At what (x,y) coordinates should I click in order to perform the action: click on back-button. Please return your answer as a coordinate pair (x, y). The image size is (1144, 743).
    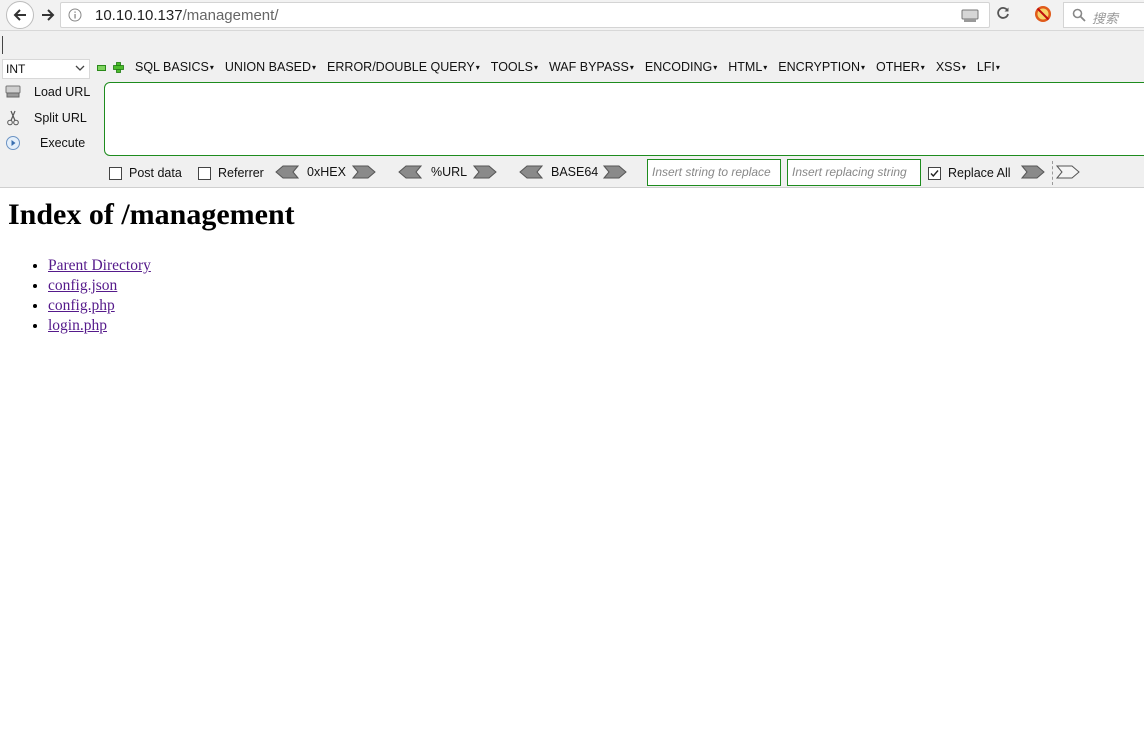
    Looking at the image, I should click on (20, 15).